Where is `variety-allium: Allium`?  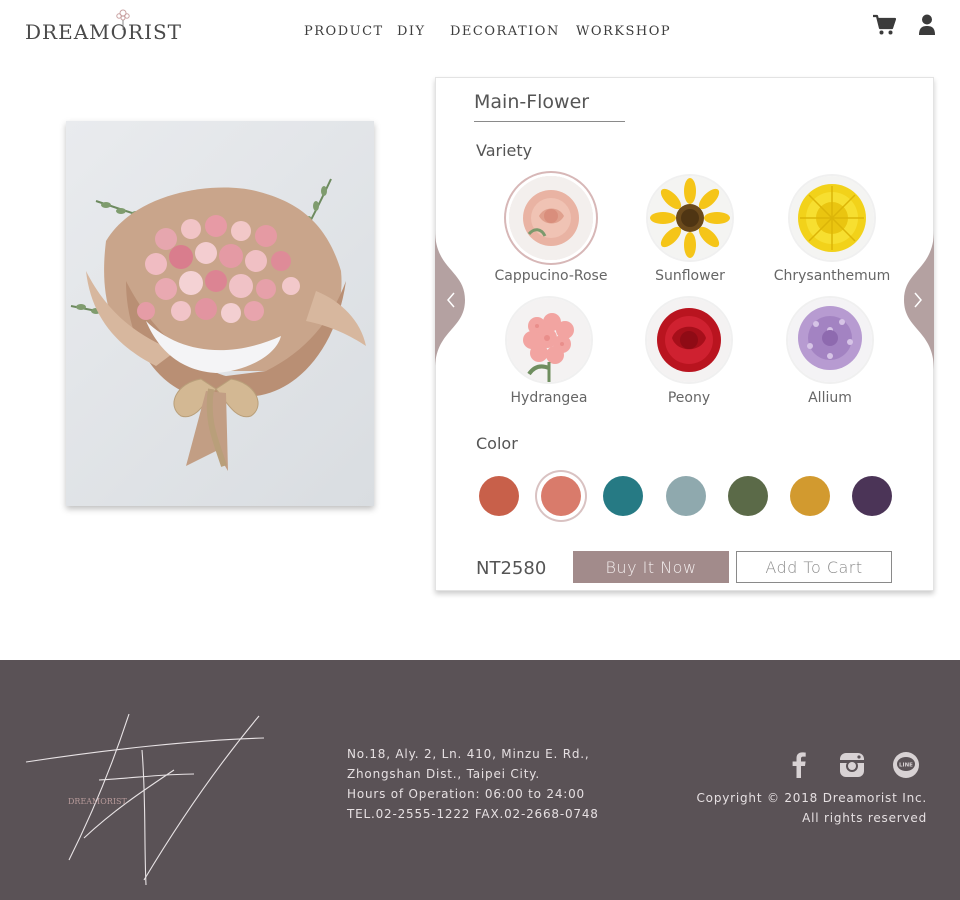 variety-allium: Allium is located at coordinates (830, 357).